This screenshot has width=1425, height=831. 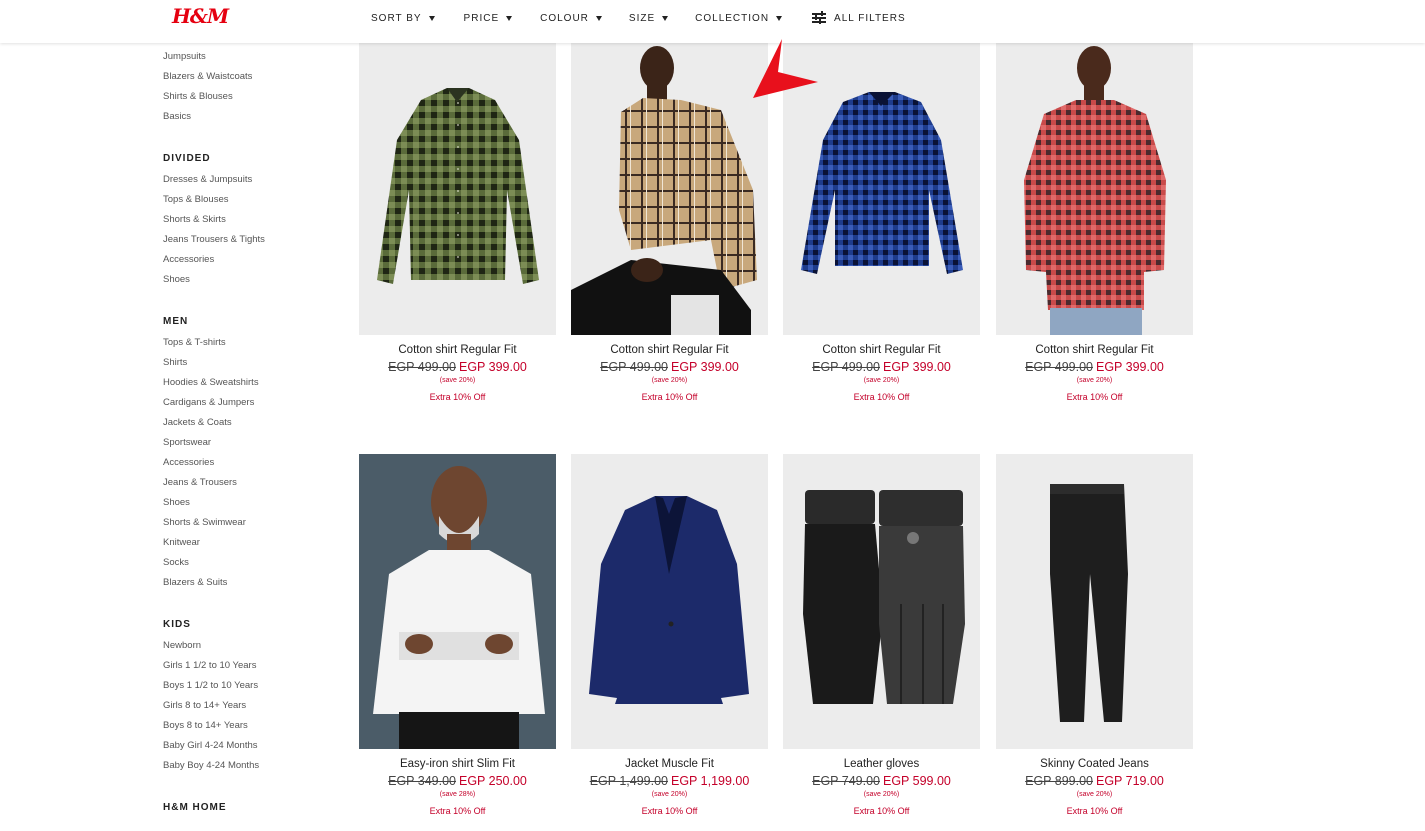 I want to click on sidebar-item-blazers-waistcoats: Blazers & Waistcoats, so click(x=248, y=80).